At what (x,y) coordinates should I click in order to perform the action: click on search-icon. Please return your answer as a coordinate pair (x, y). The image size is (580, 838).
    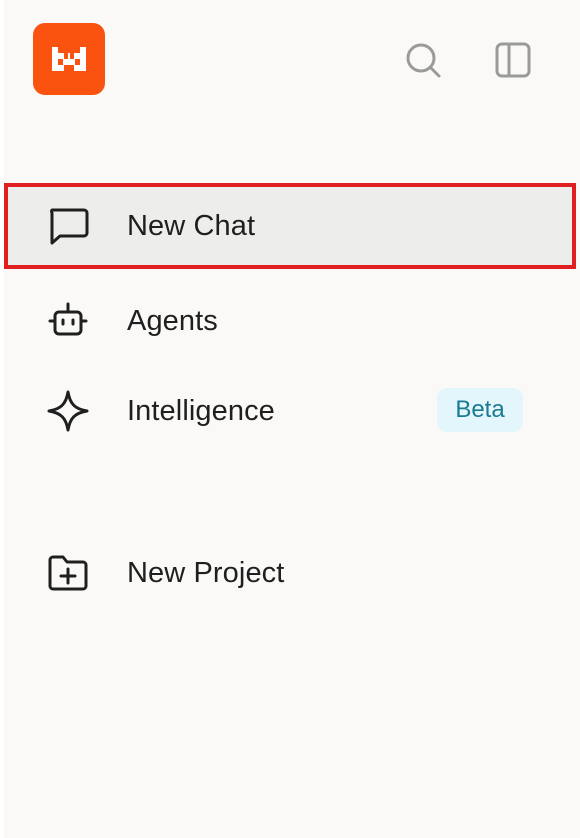
    Looking at the image, I should click on (423, 60).